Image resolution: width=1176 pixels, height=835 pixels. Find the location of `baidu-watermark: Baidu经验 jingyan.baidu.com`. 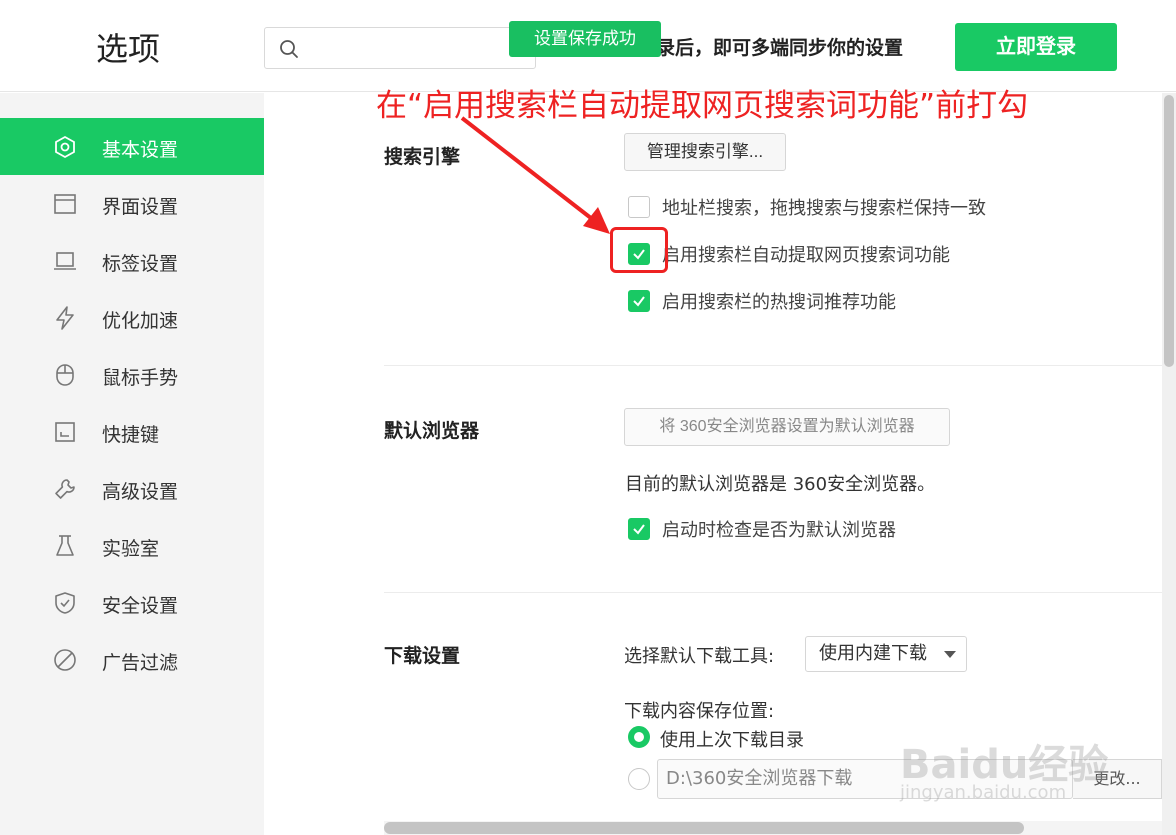

baidu-watermark: Baidu经验 jingyan.baidu.com is located at coordinates (1025, 760).